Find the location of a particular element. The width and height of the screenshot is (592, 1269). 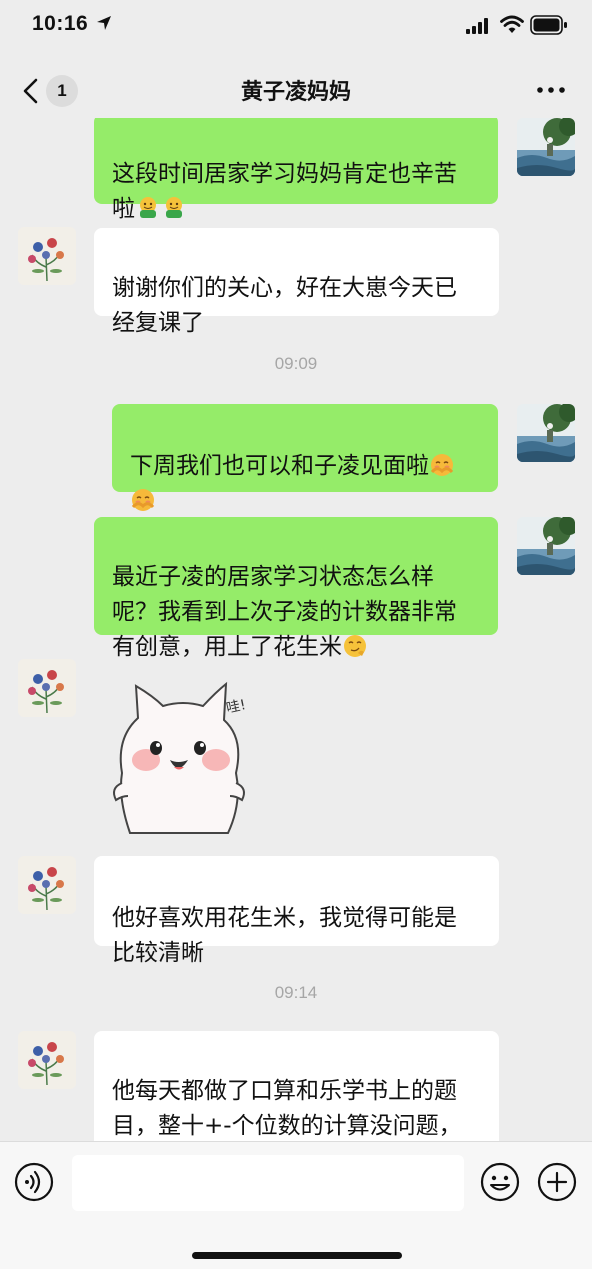

input-bar is located at coordinates (296, 1205).